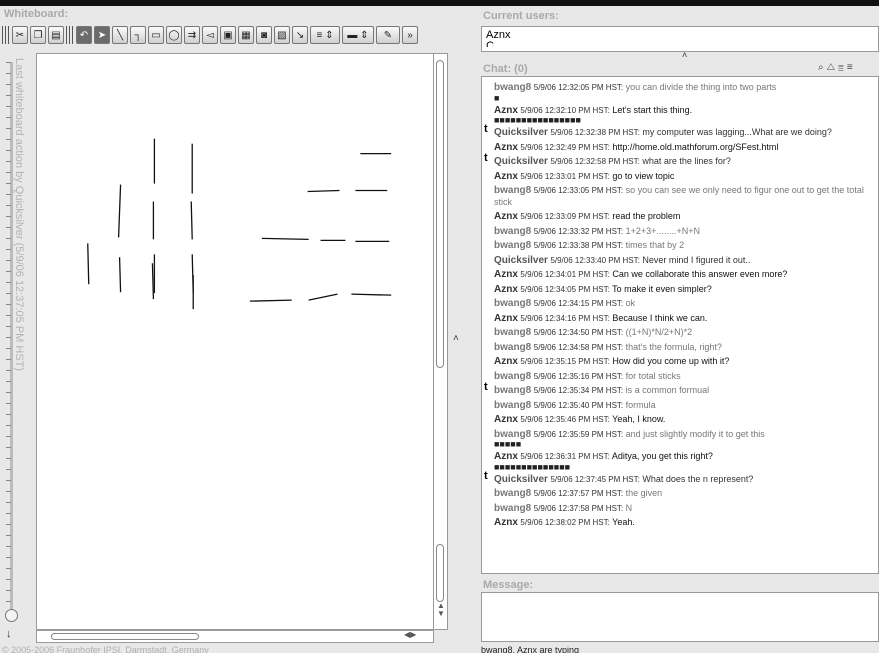 The image size is (879, 653). Describe the element at coordinates (521, 16) in the screenshot. I see `current-users-title: Current users:` at that location.